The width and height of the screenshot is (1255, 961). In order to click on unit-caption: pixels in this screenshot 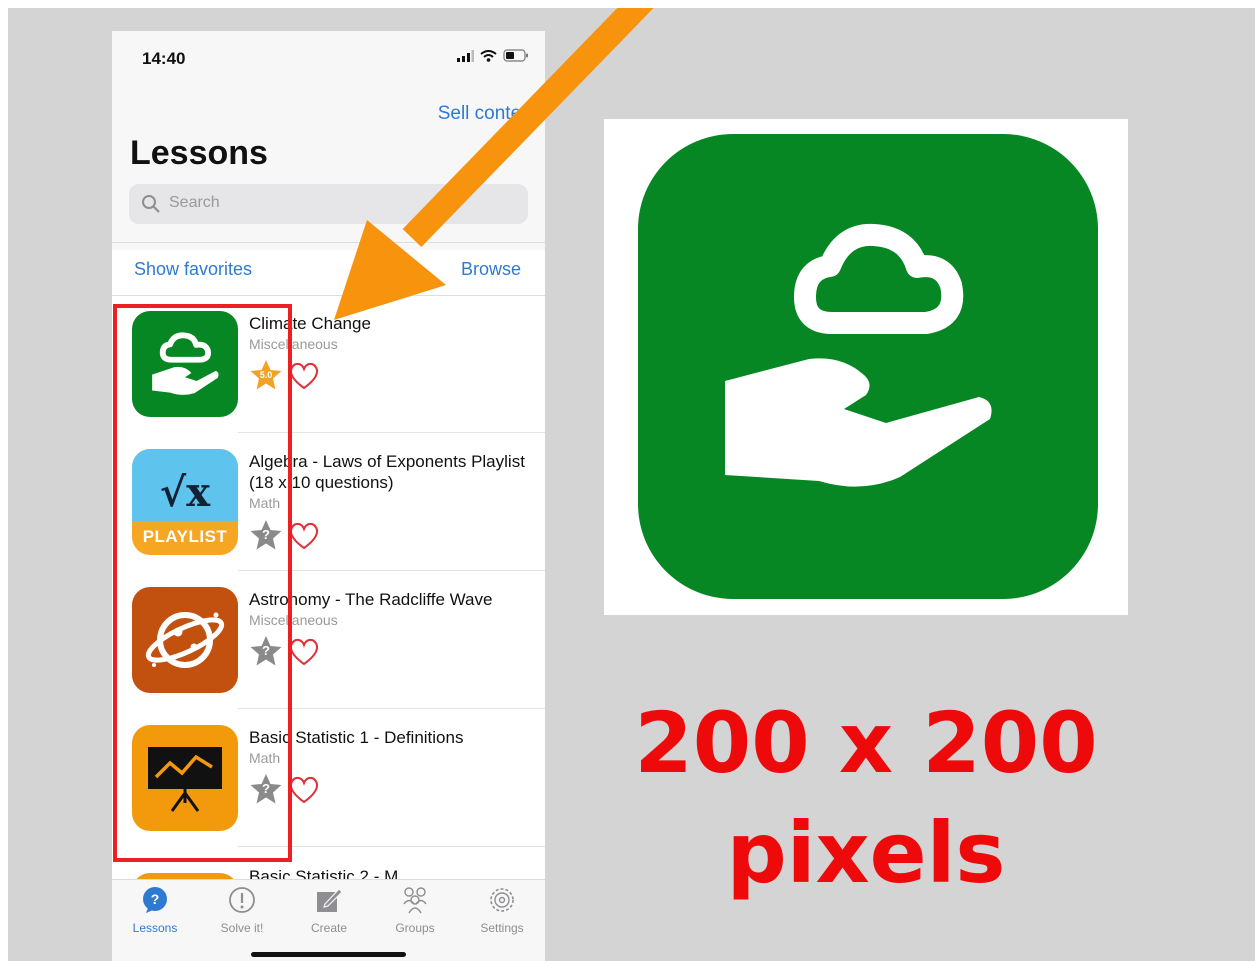, I will do `click(866, 853)`.